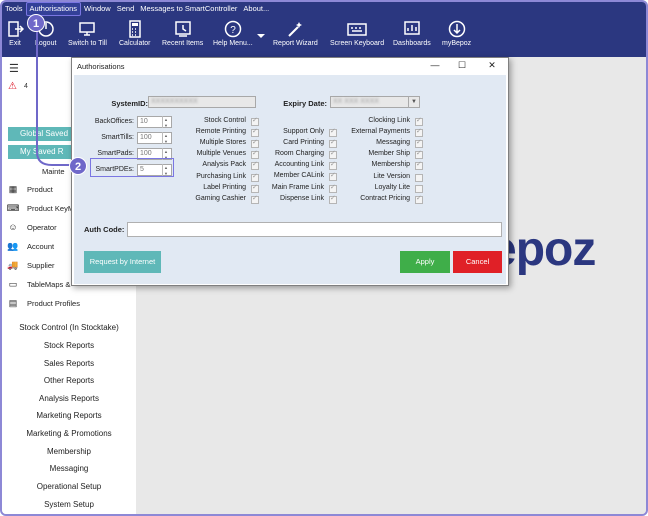 The image size is (648, 516). What do you see at coordinates (425, 262) in the screenshot?
I see `apply-button: Apply` at bounding box center [425, 262].